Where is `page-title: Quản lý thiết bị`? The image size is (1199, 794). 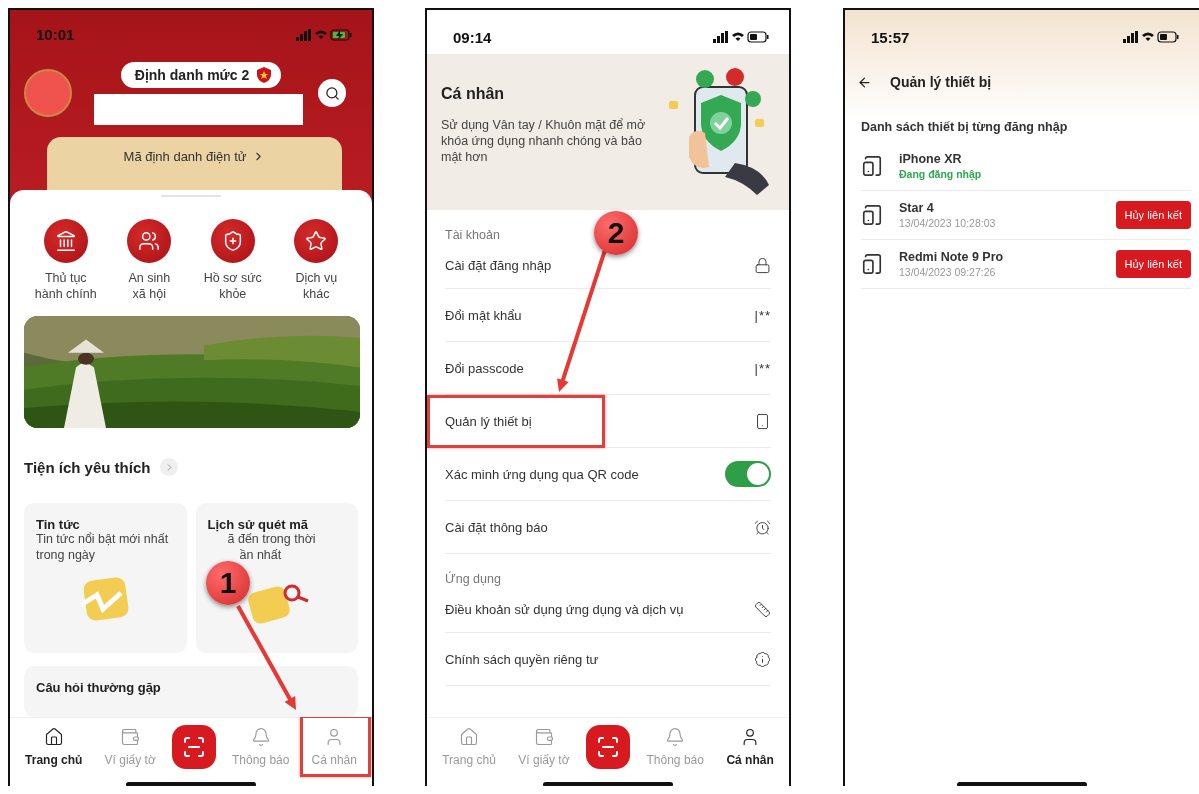 page-title: Quản lý thiết bị is located at coordinates (941, 82).